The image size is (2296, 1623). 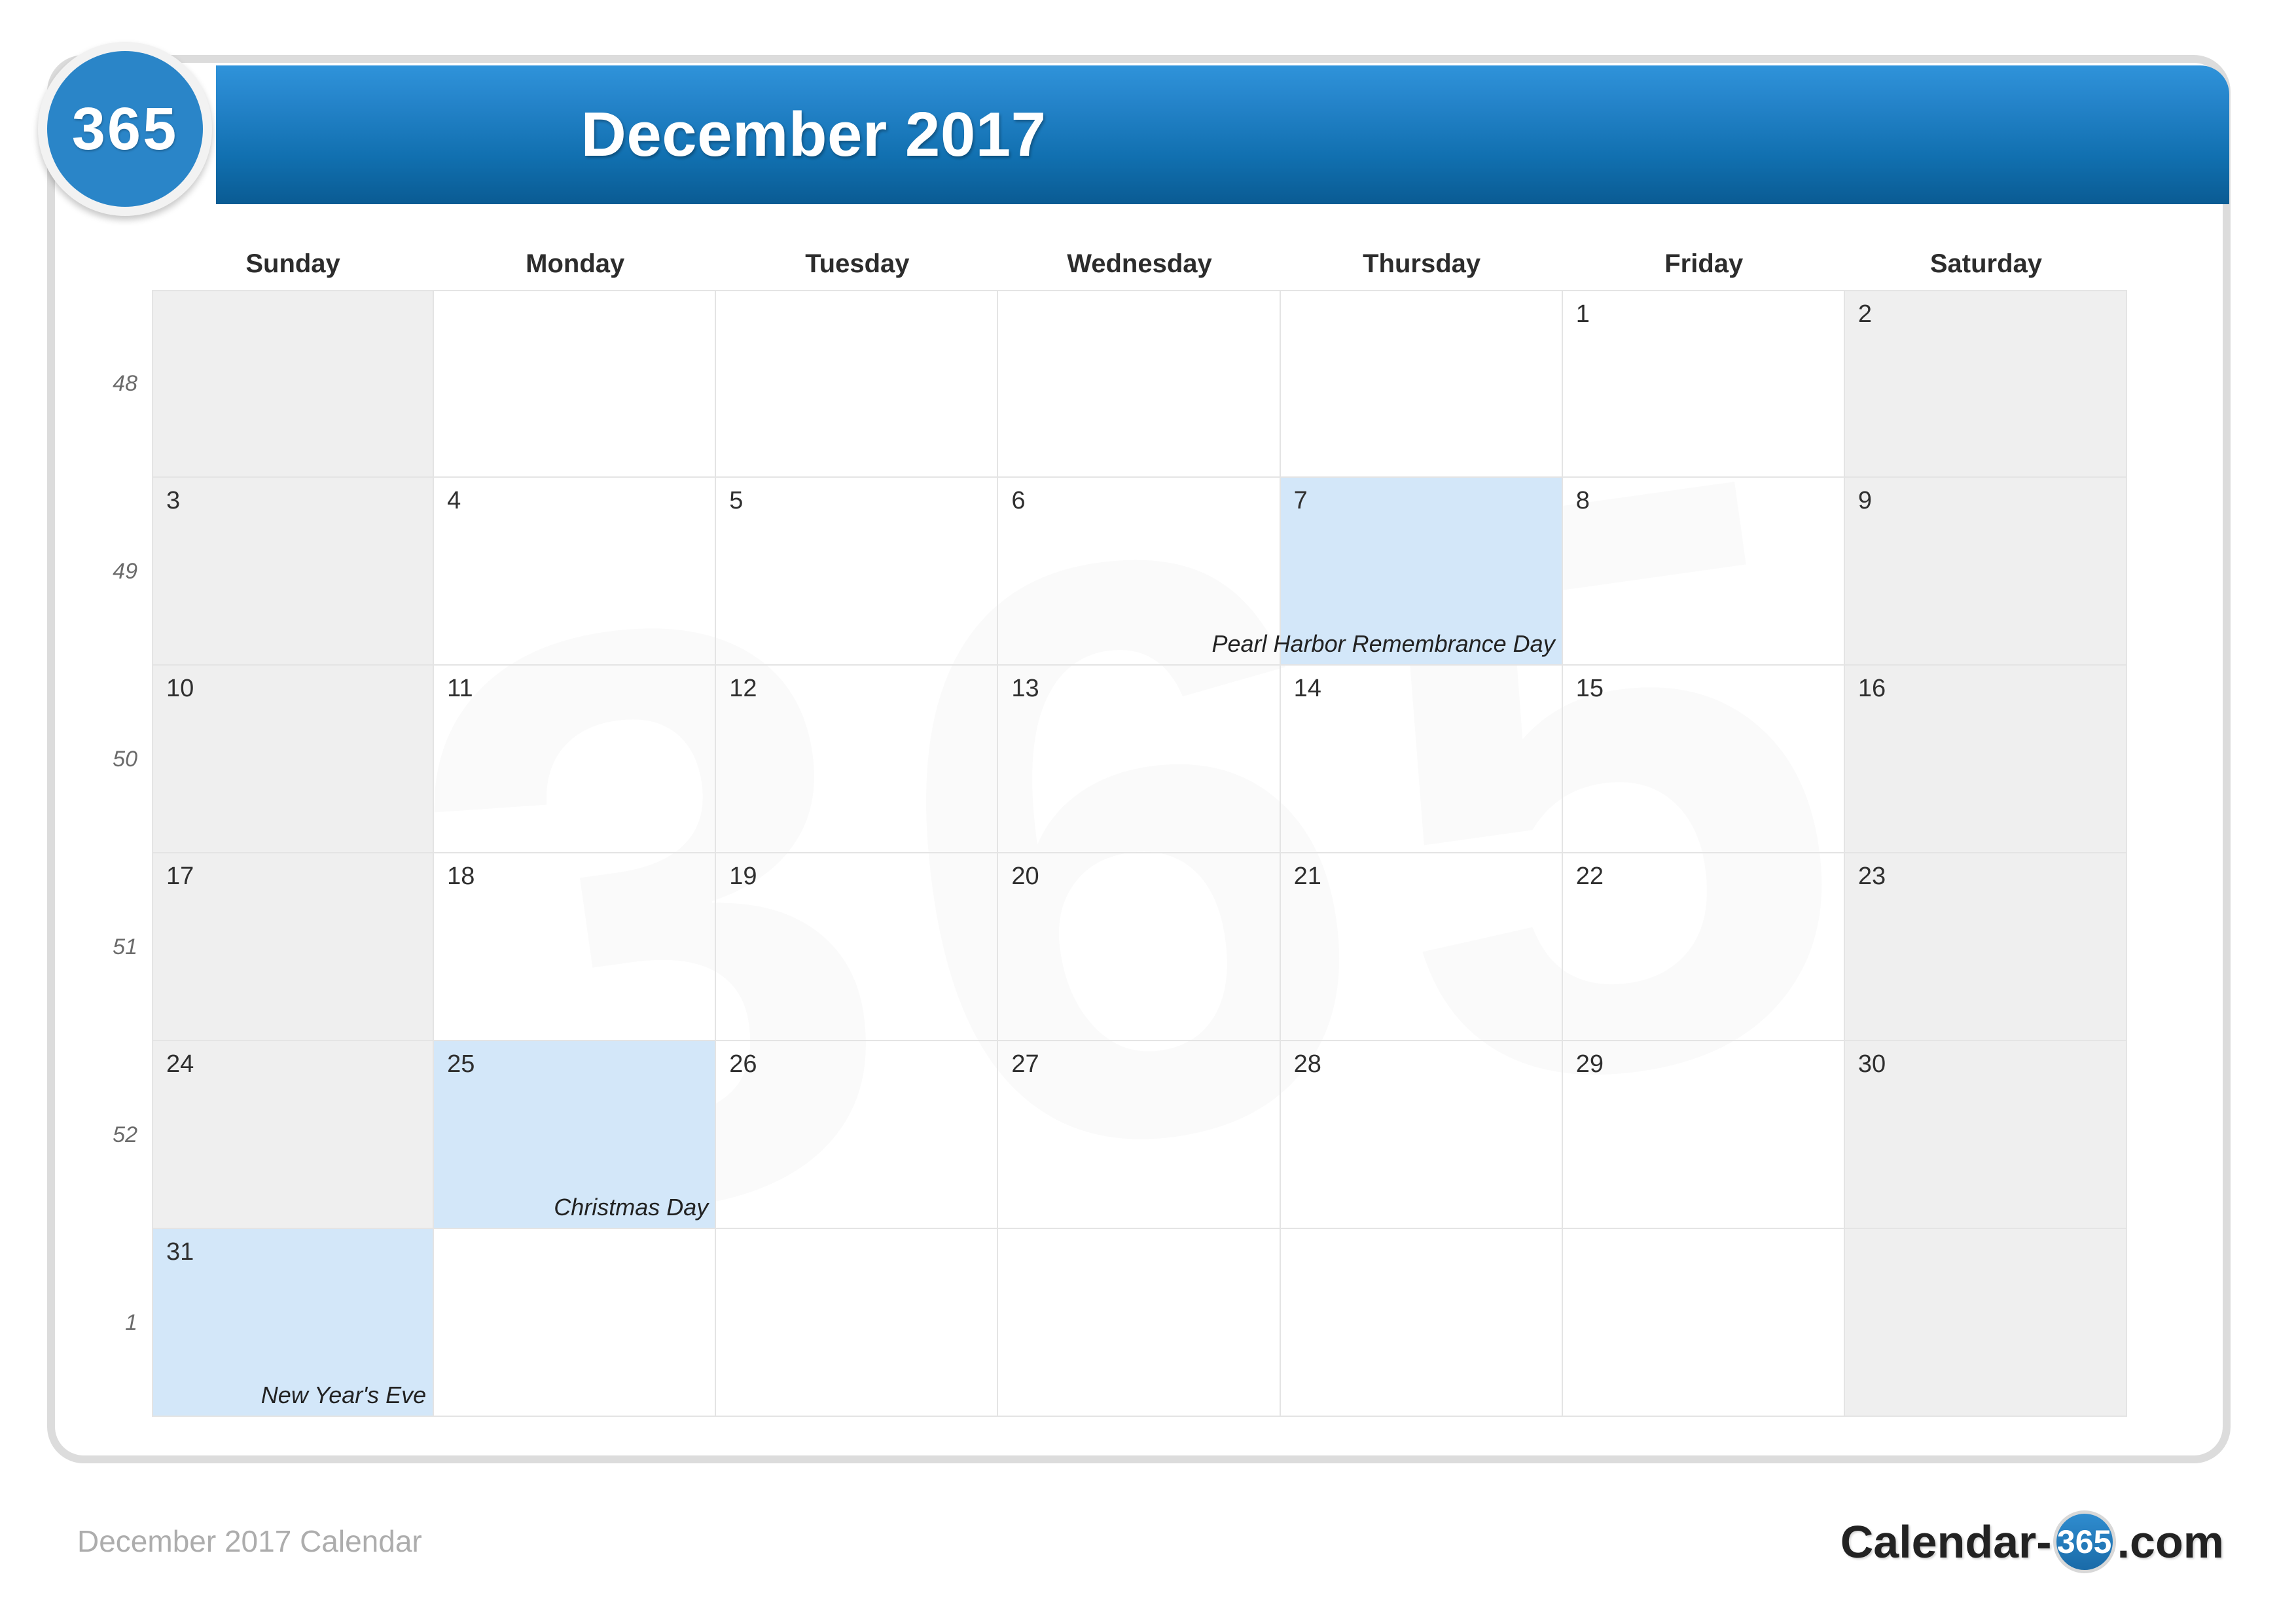 I want to click on day-number: 10, so click(x=180, y=688).